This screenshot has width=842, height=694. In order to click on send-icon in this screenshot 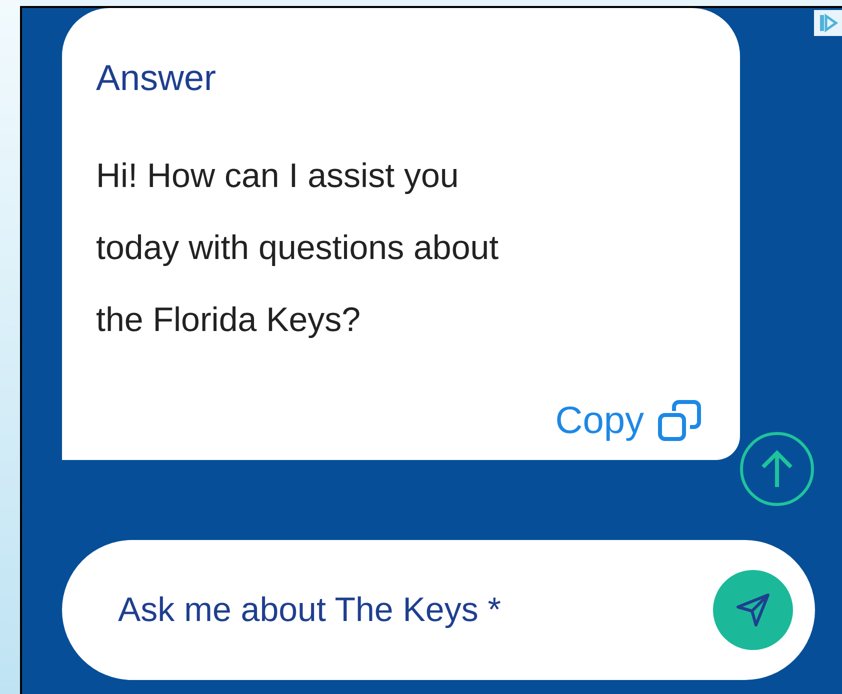, I will do `click(753, 610)`.